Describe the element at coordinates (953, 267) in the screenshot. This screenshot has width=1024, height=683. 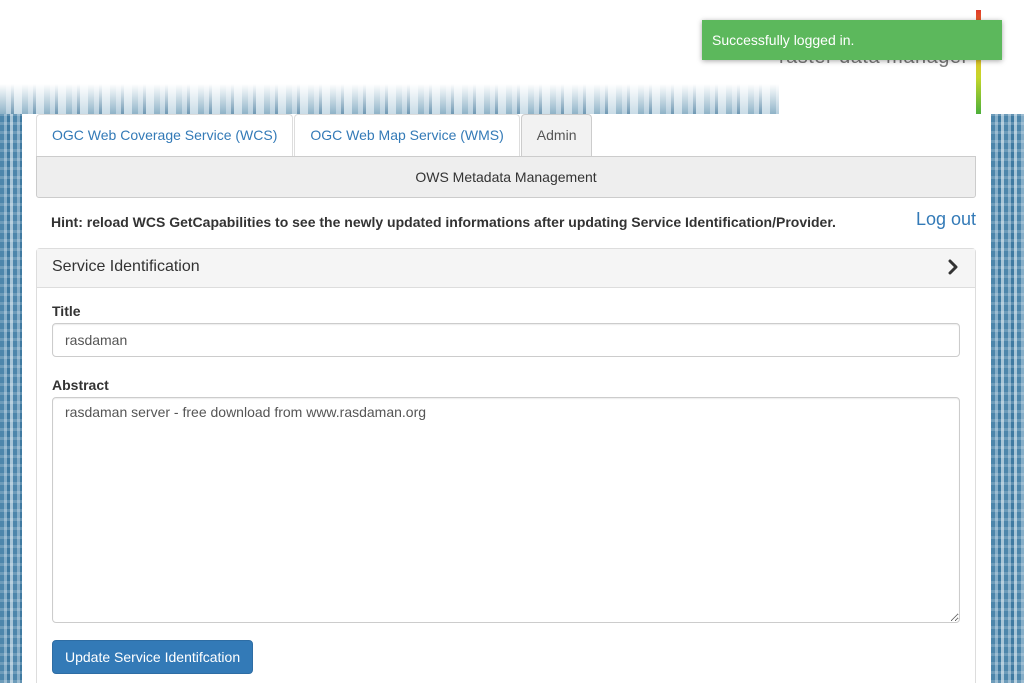
I see `chevron-right-icon` at that location.